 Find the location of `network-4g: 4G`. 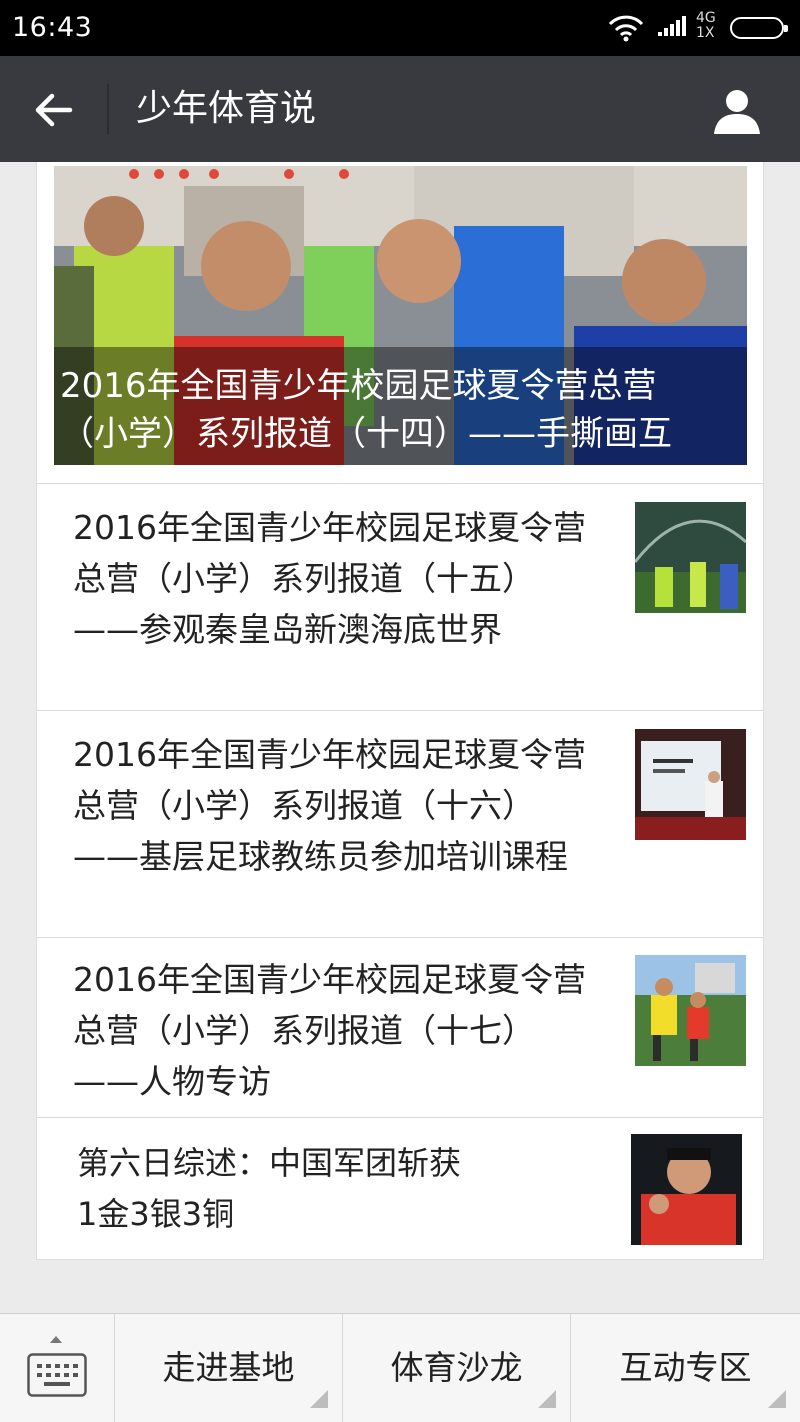

network-4g: 4G is located at coordinates (706, 18).